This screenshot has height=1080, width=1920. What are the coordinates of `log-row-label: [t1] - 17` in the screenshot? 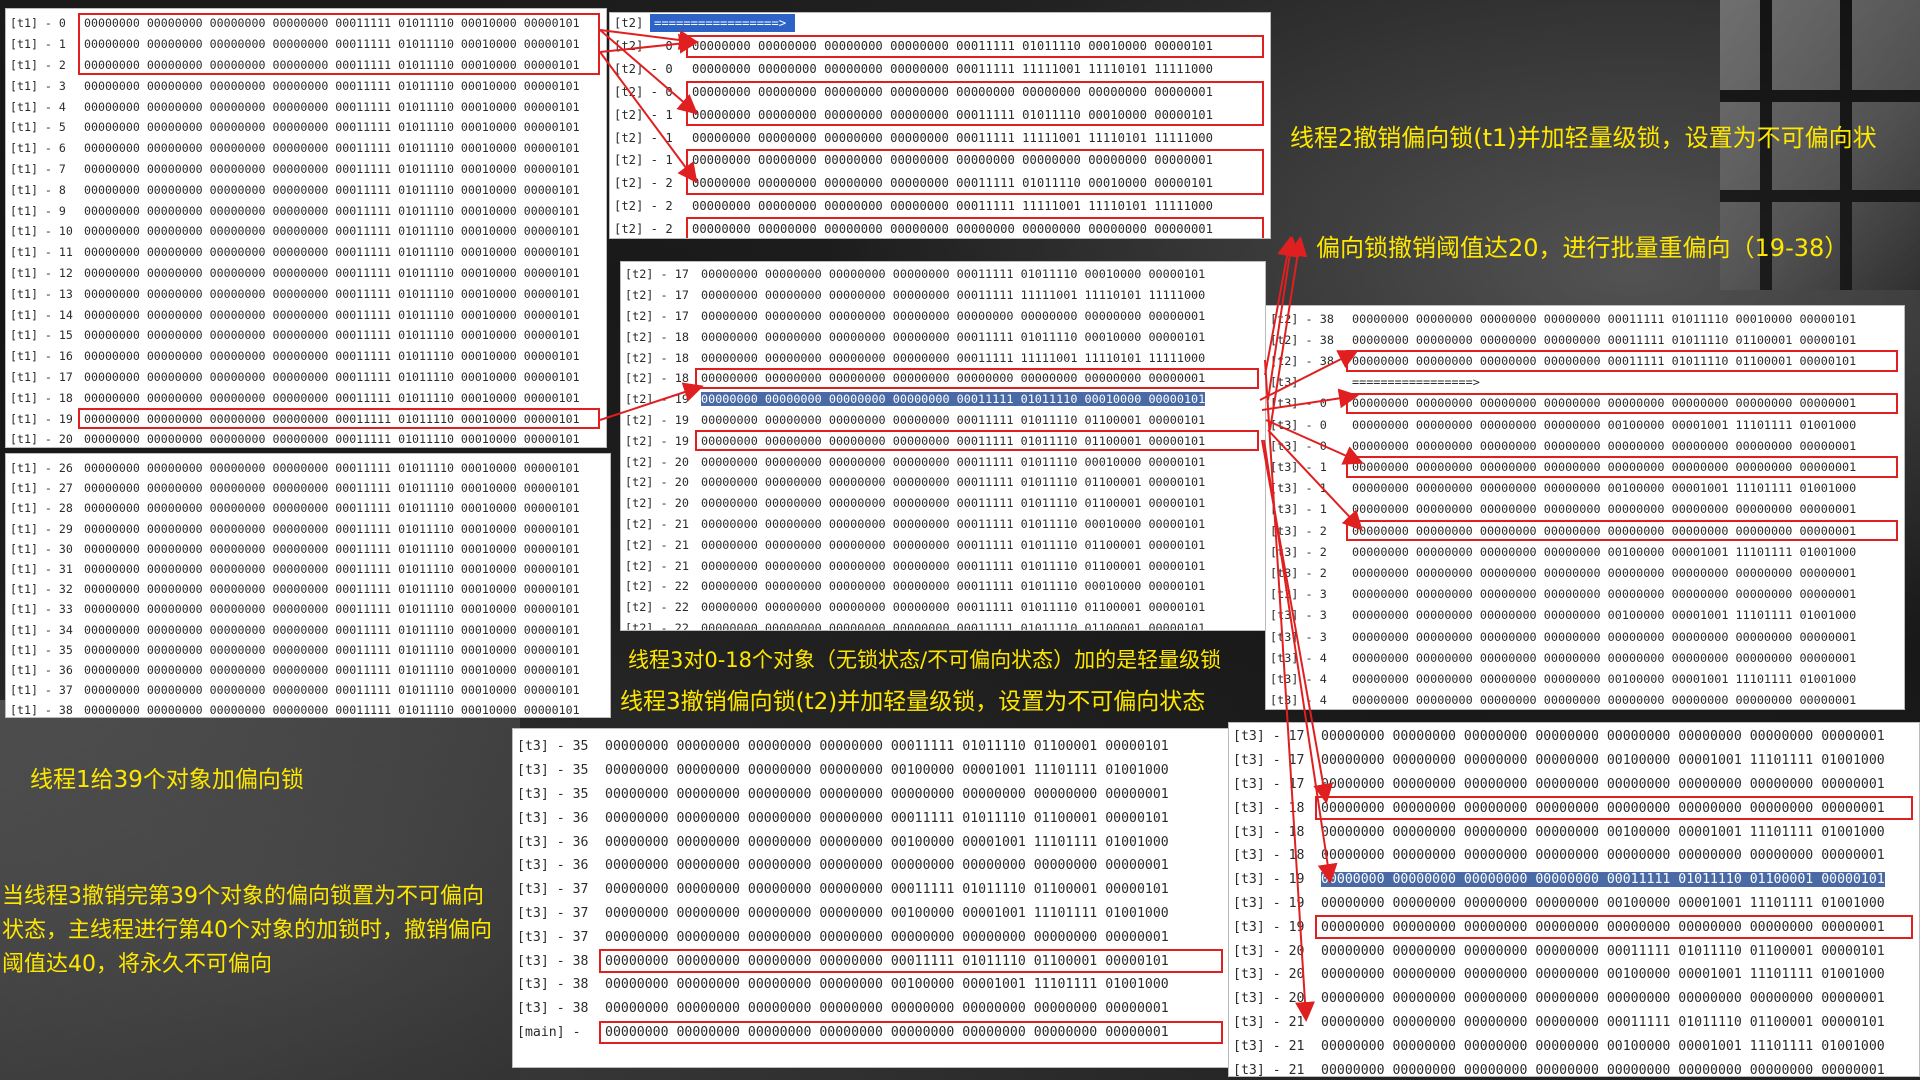 It's located at (41, 376).